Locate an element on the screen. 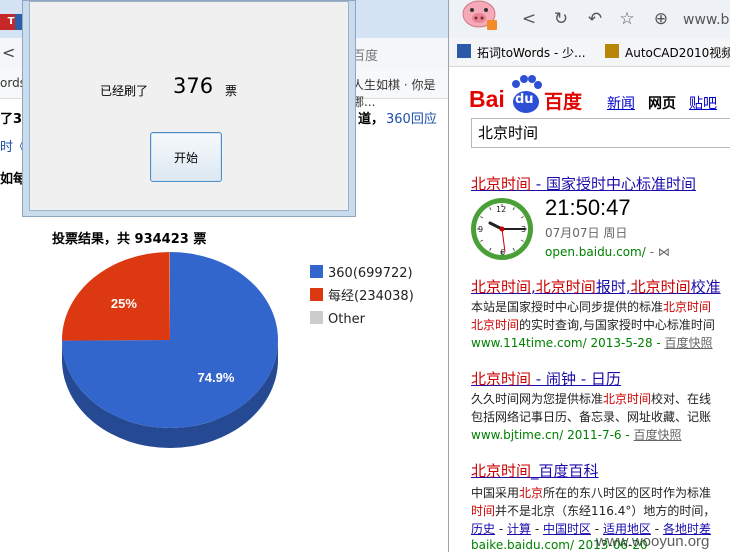  result-snippet-segment: 包括网络记事日历、备忘录、网址收藏、记账 is located at coordinates (591, 417).